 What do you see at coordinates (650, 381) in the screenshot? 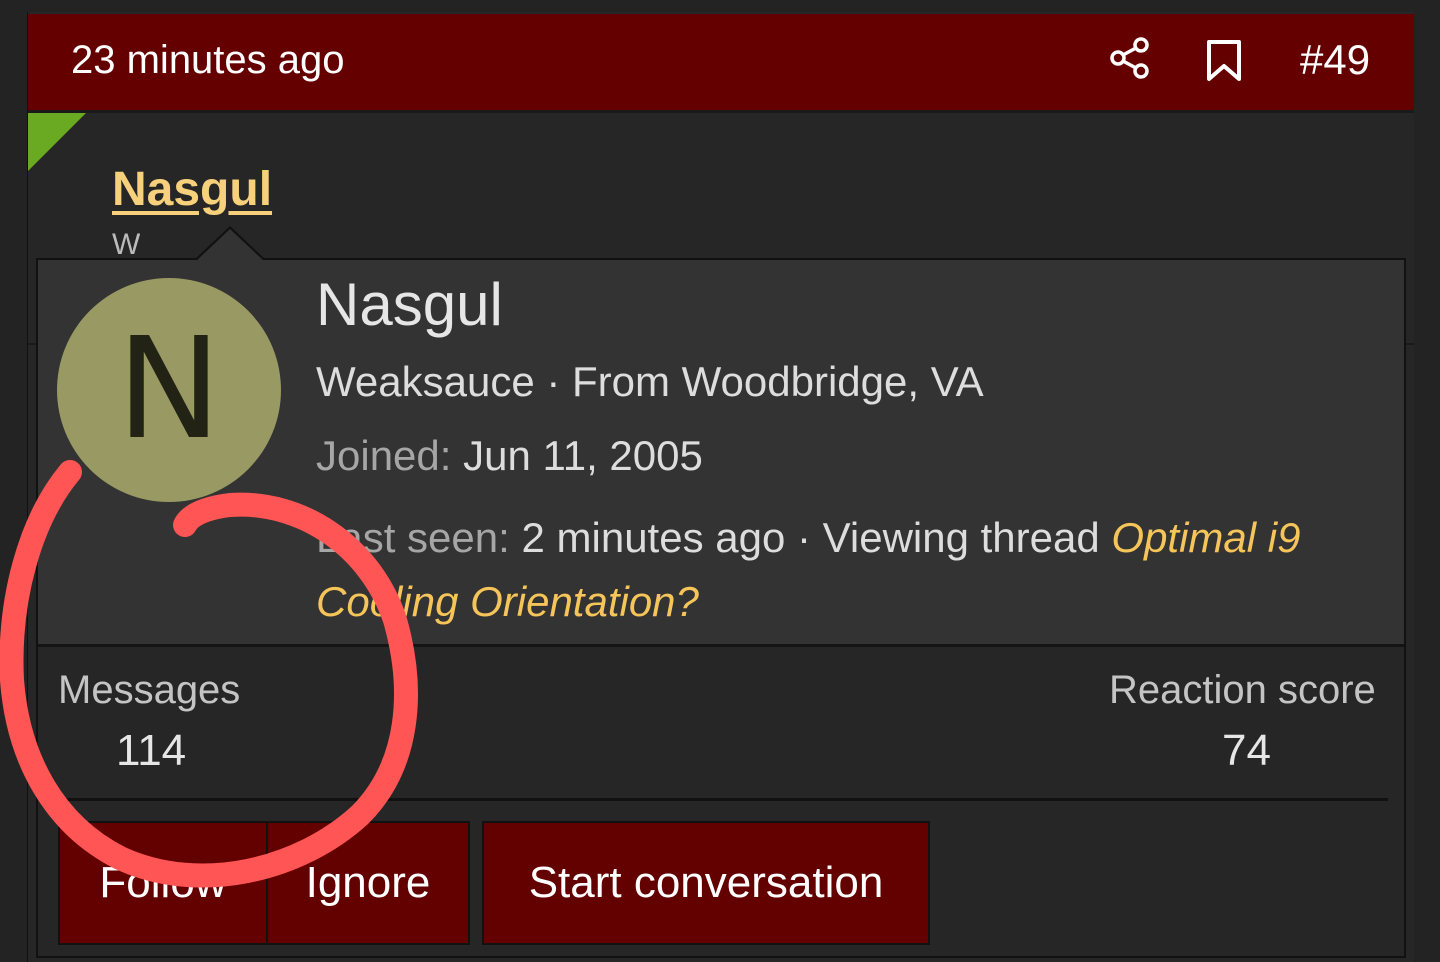
I see `member-blurb: Weaksauce · From Woodbridge, VA` at bounding box center [650, 381].